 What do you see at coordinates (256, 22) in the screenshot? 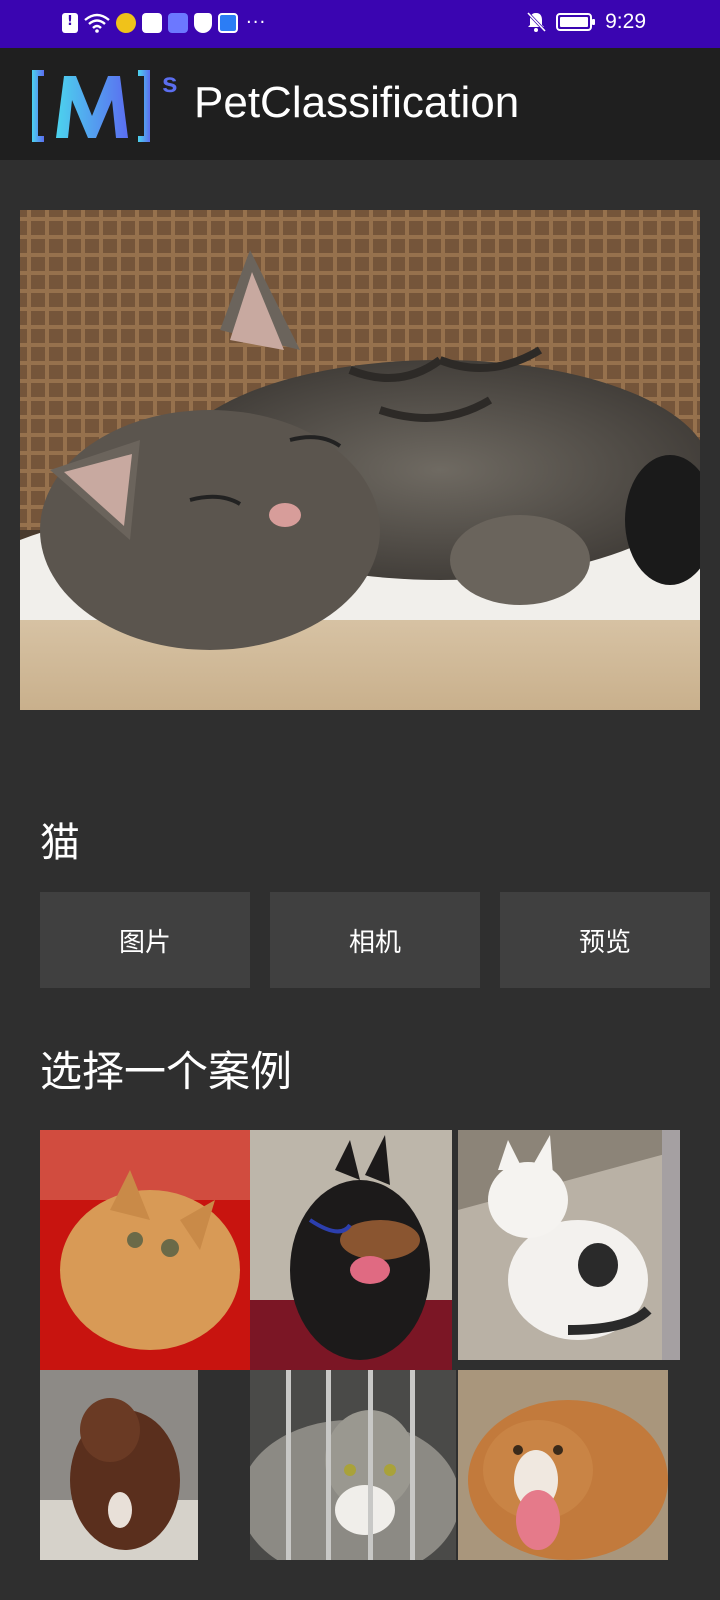
I see `more-icon: ···` at bounding box center [256, 22].